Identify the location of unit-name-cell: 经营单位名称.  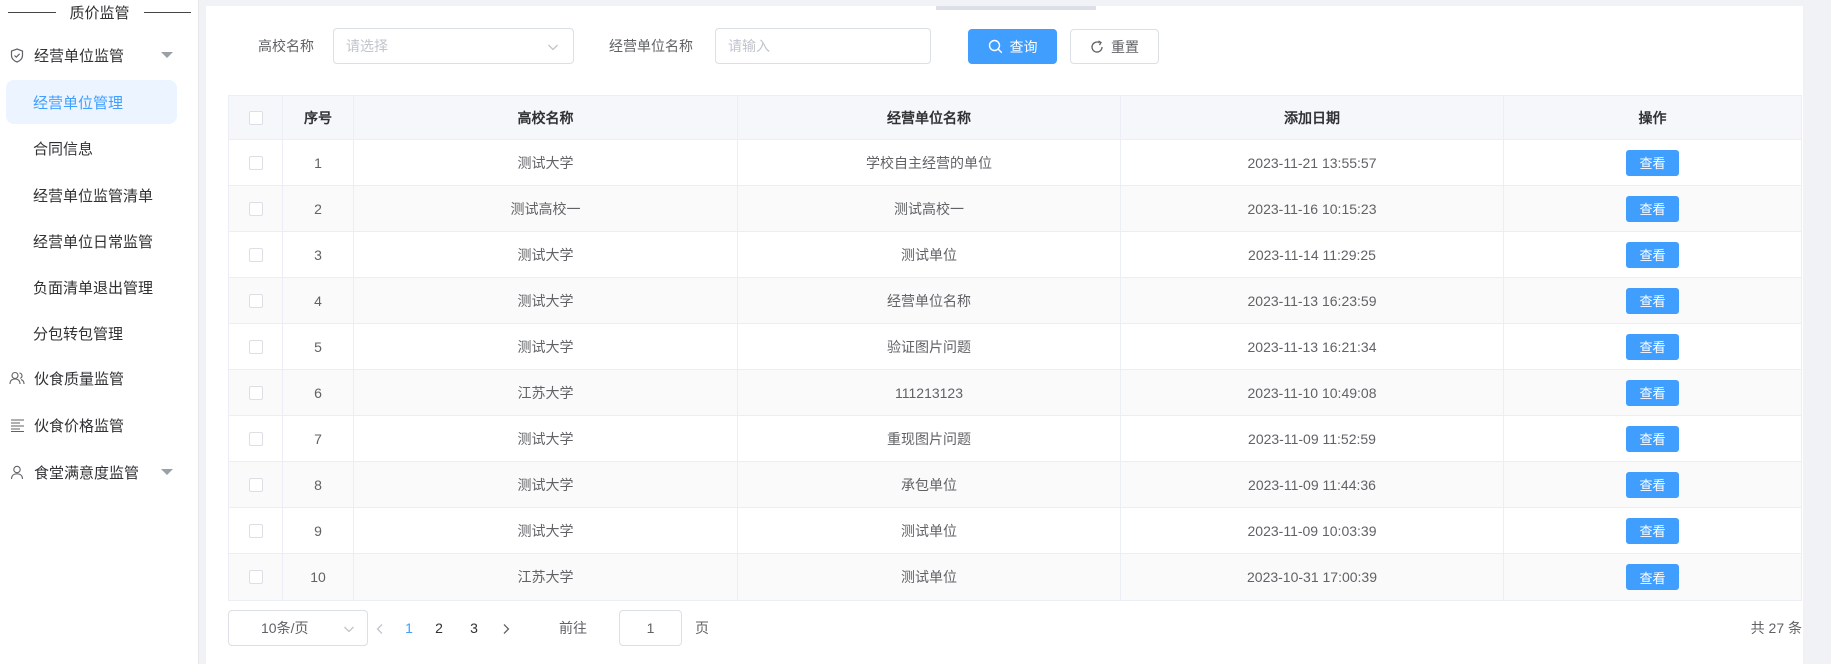
(929, 300).